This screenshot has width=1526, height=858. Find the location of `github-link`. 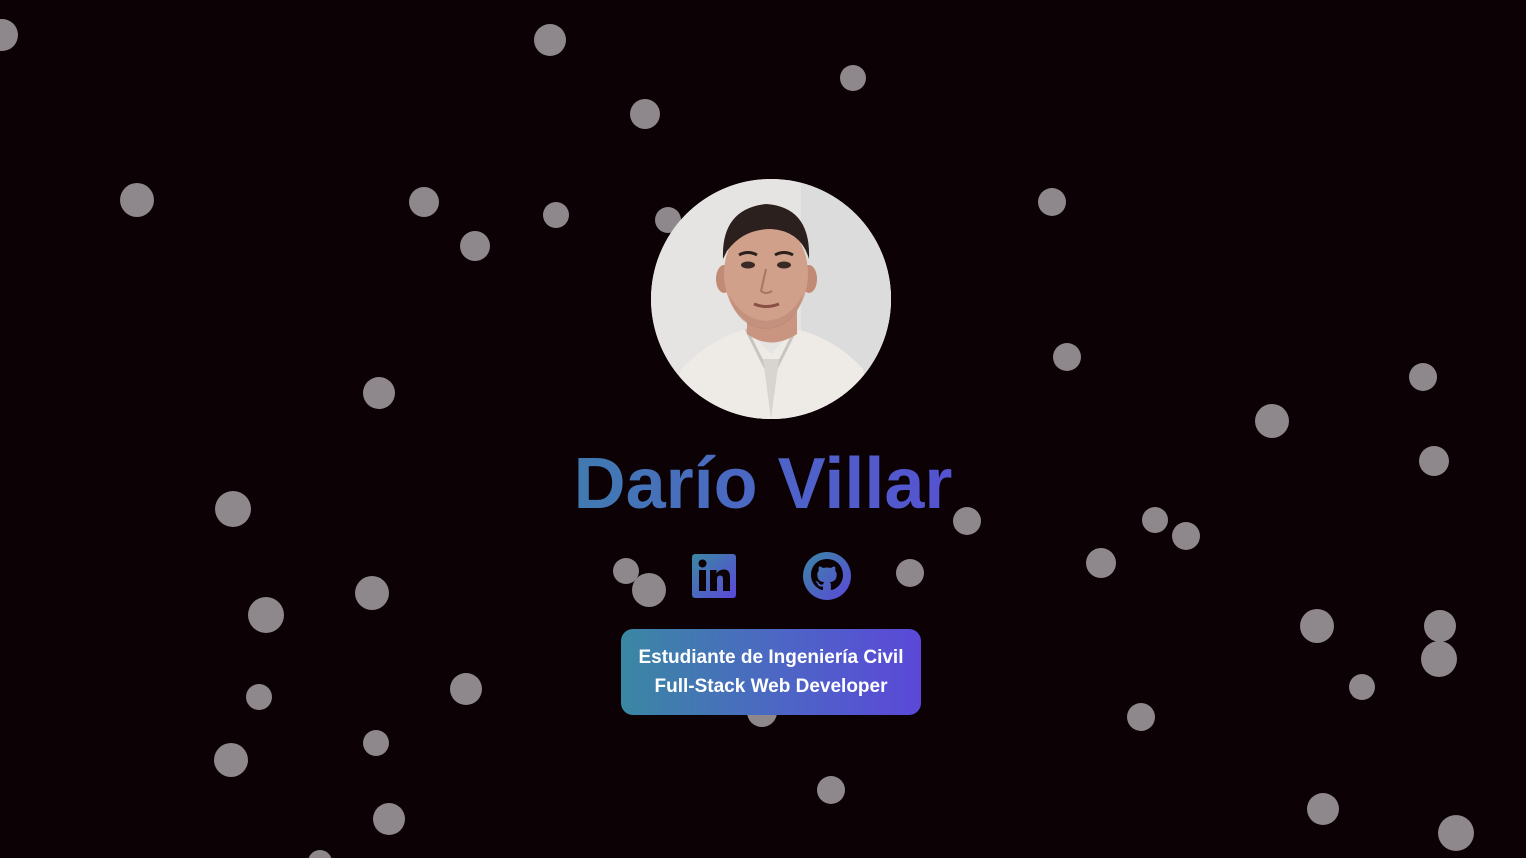

github-link is located at coordinates (827, 576).